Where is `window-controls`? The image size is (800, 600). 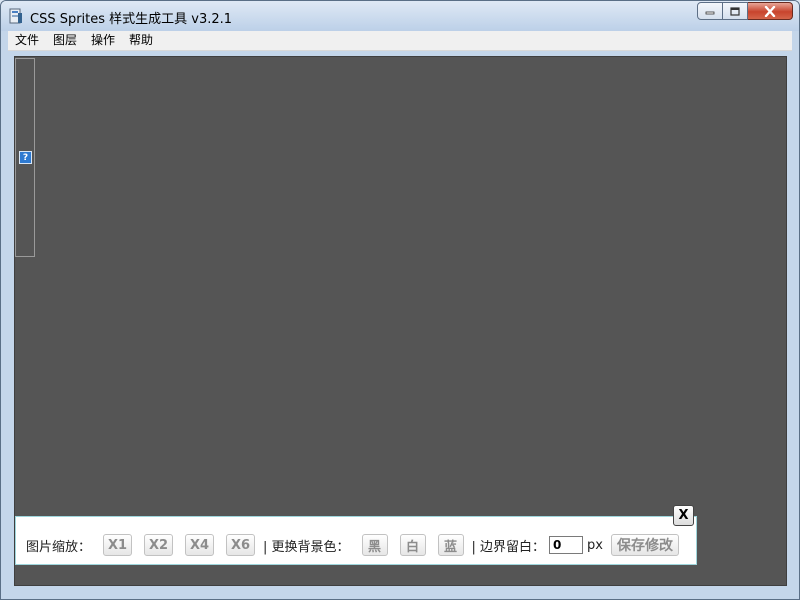 window-controls is located at coordinates (745, 11).